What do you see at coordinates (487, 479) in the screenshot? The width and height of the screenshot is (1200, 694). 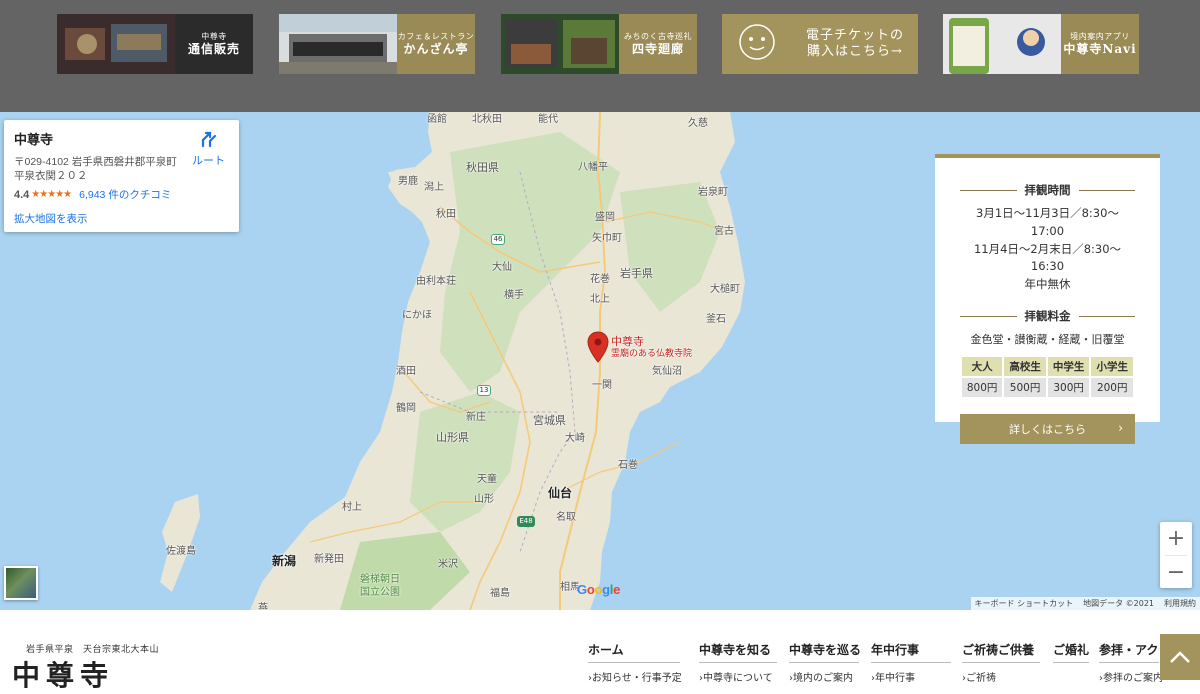 I see `map-label: 天童` at bounding box center [487, 479].